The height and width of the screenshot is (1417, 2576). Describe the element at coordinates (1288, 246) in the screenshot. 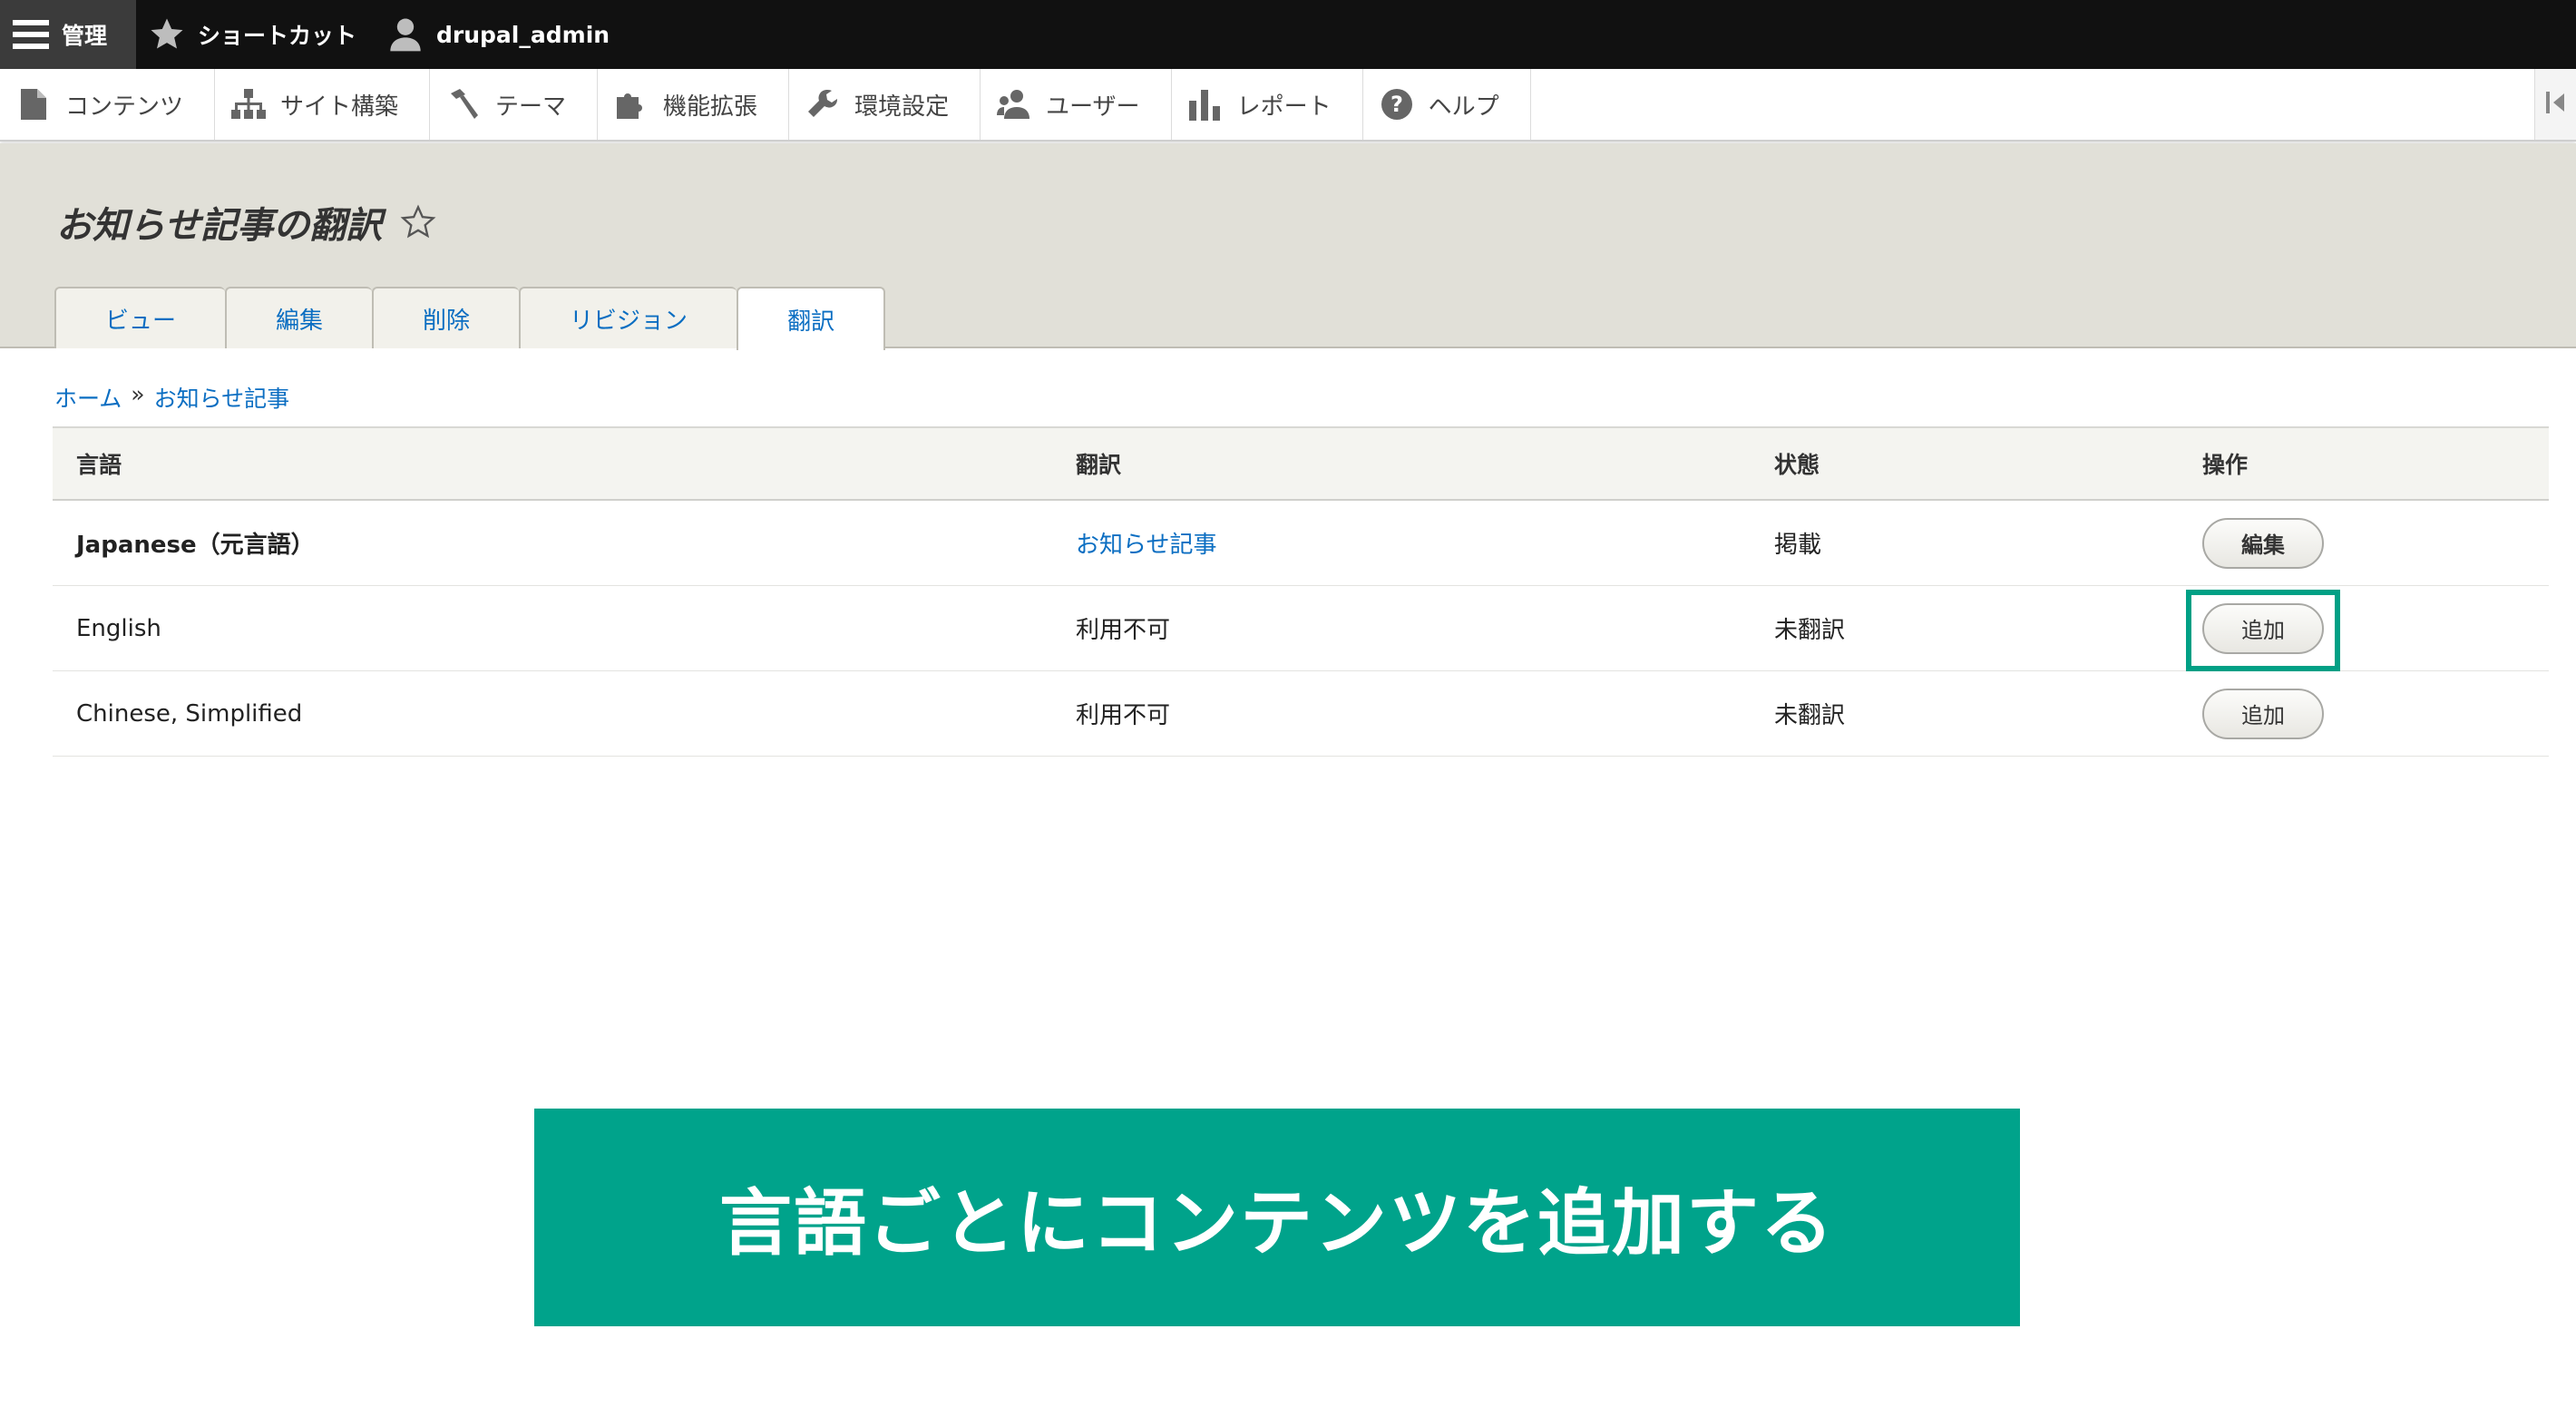

I see `page-header: お知らせ記事の翻訳 ビュー 編集 削除 リビジョン 翻訳` at that location.